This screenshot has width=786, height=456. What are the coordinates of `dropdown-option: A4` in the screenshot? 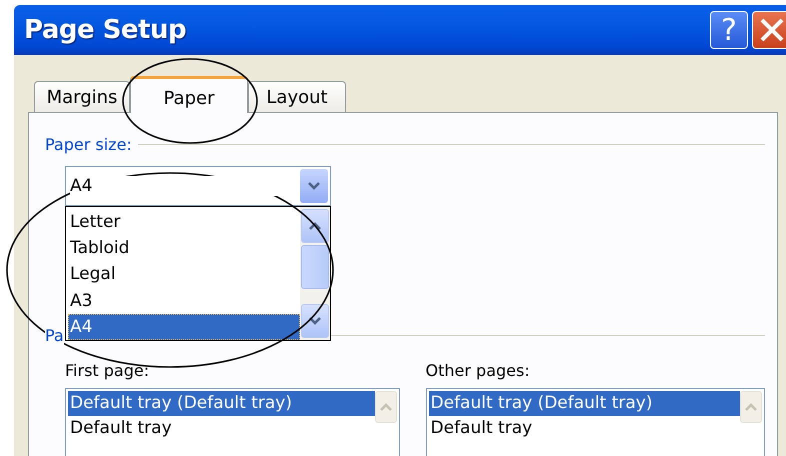 It's located at (184, 327).